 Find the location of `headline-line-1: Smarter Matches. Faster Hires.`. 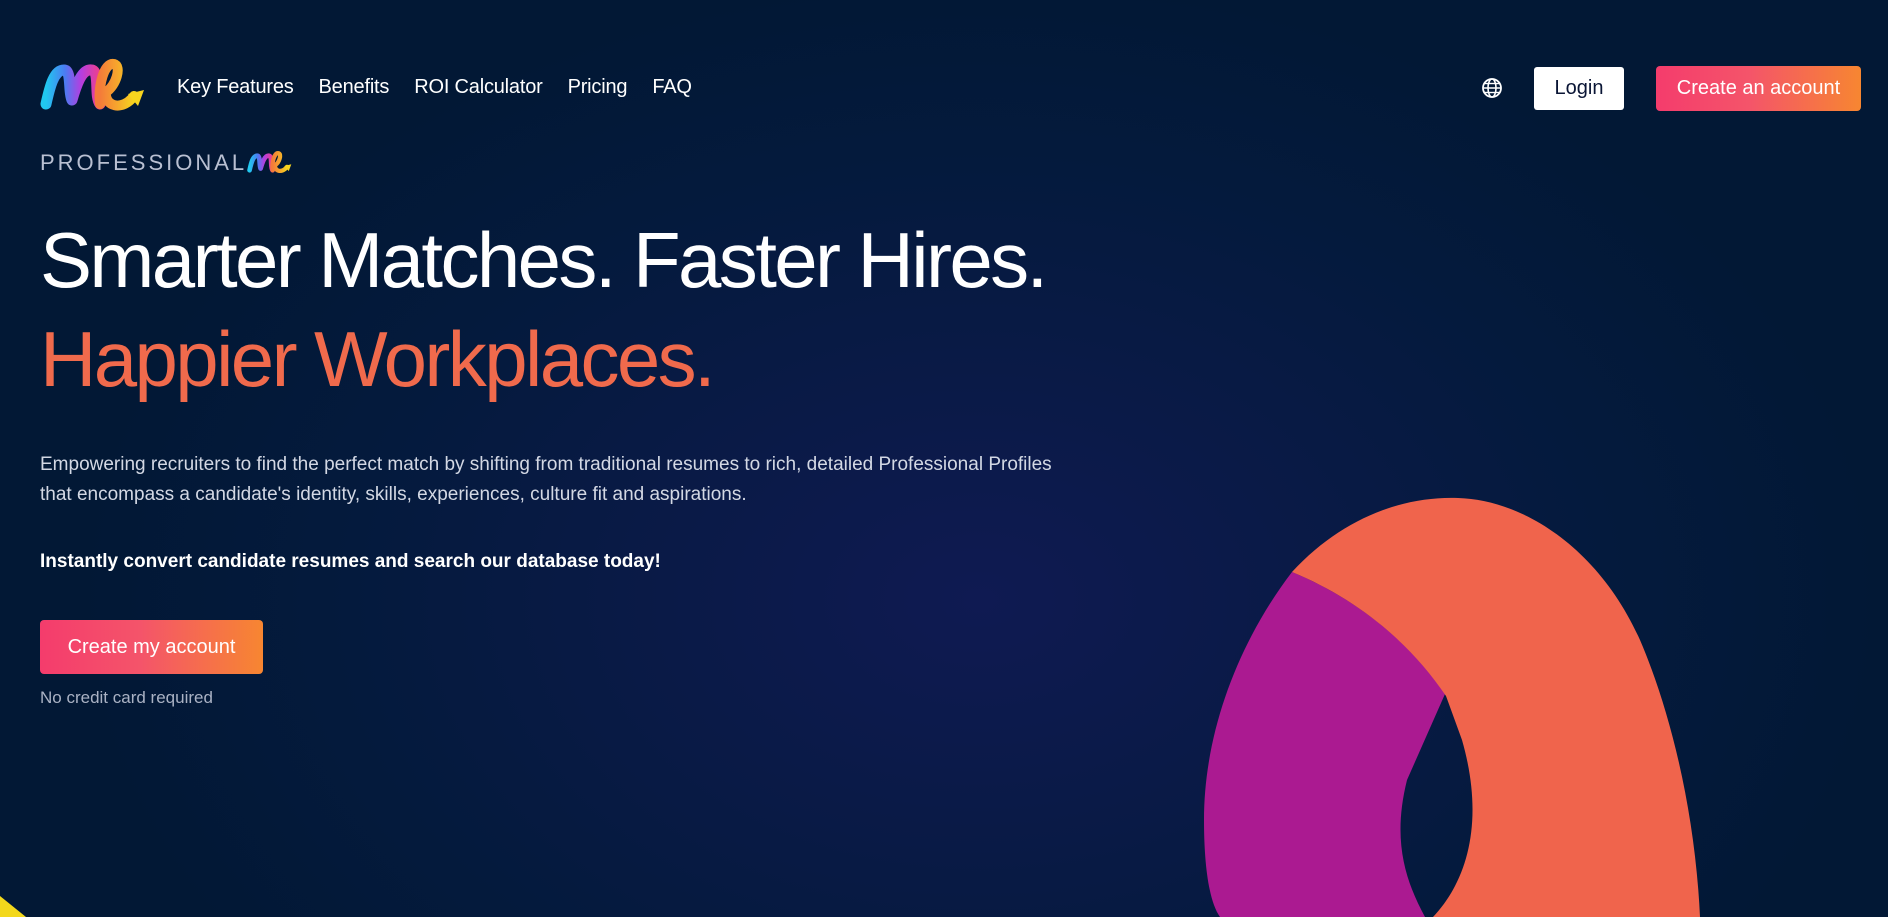

headline-line-1: Smarter Matches. Faster Hires. is located at coordinates (544, 260).